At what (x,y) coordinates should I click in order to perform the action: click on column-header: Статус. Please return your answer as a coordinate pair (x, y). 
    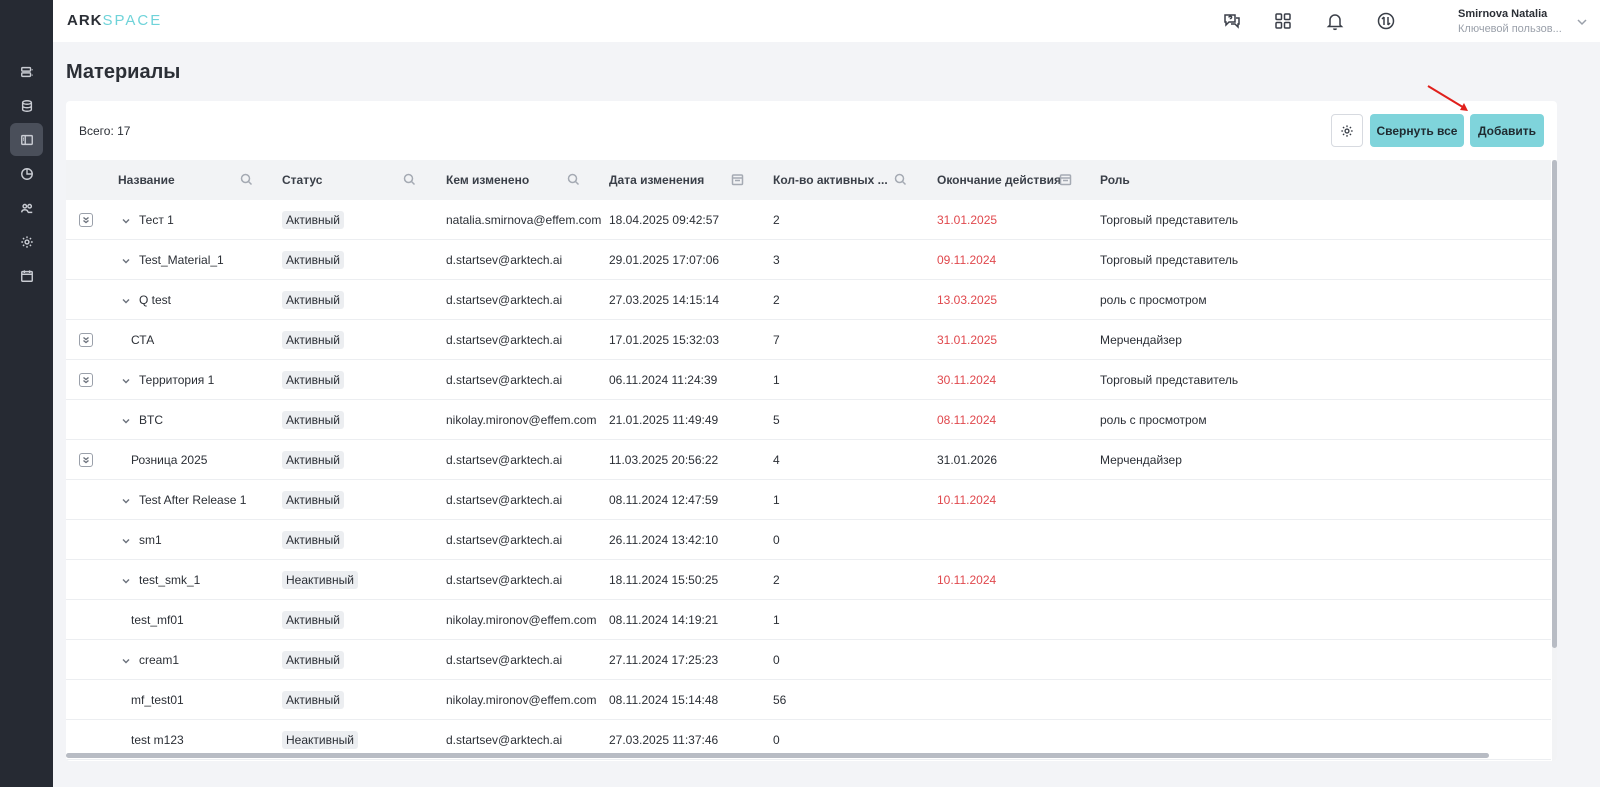
    Looking at the image, I should click on (302, 180).